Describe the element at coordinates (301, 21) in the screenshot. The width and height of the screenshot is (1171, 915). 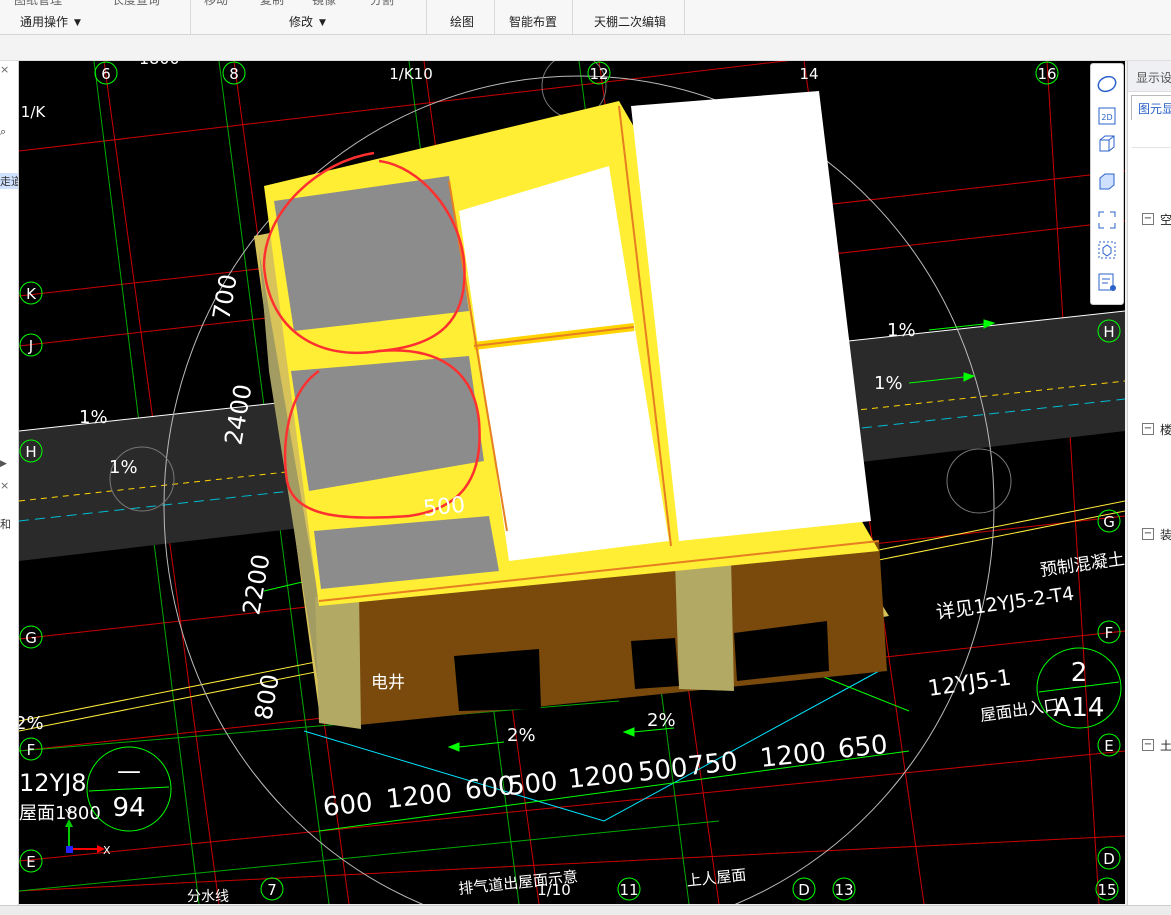
I see `ribbon-group-label-modify: 修改` at that location.